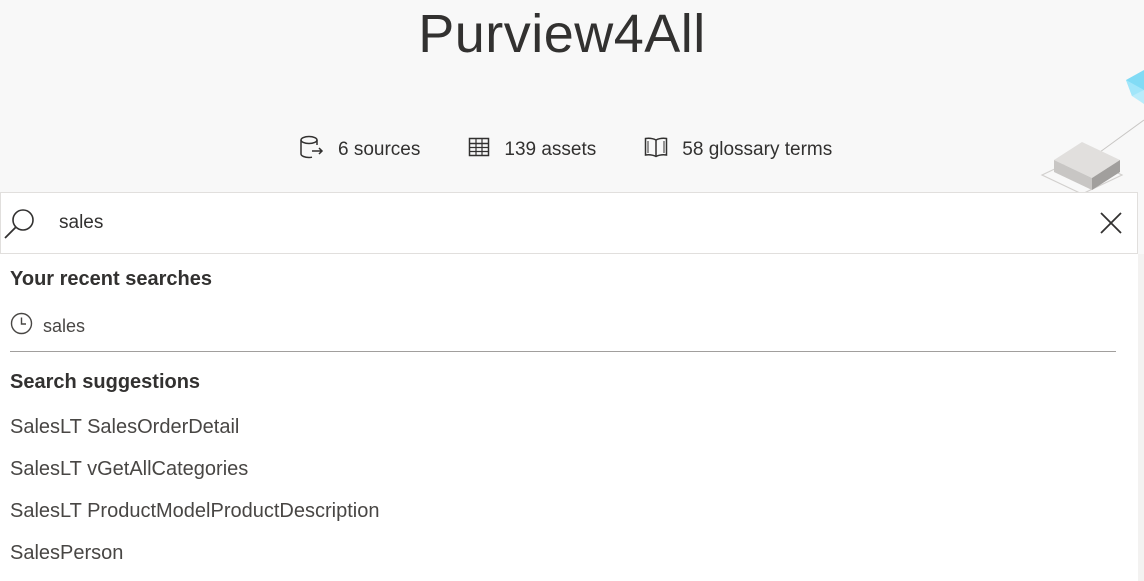 The width and height of the screenshot is (1144, 581). What do you see at coordinates (757, 149) in the screenshot?
I see `stat-glossary-label: 58 glossary terms` at bounding box center [757, 149].